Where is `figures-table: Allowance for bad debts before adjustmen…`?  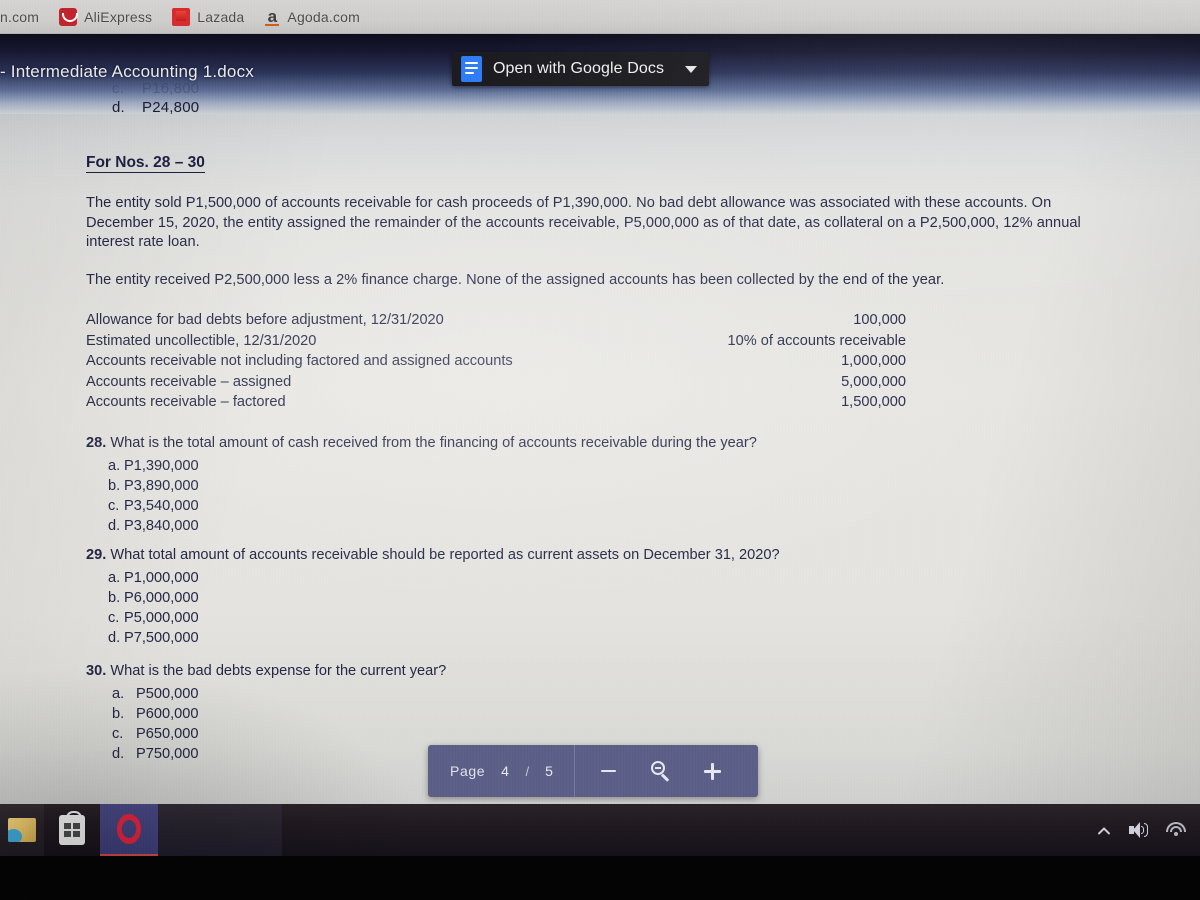
figures-table: Allowance for bad debts before adjustmen… is located at coordinates (496, 361).